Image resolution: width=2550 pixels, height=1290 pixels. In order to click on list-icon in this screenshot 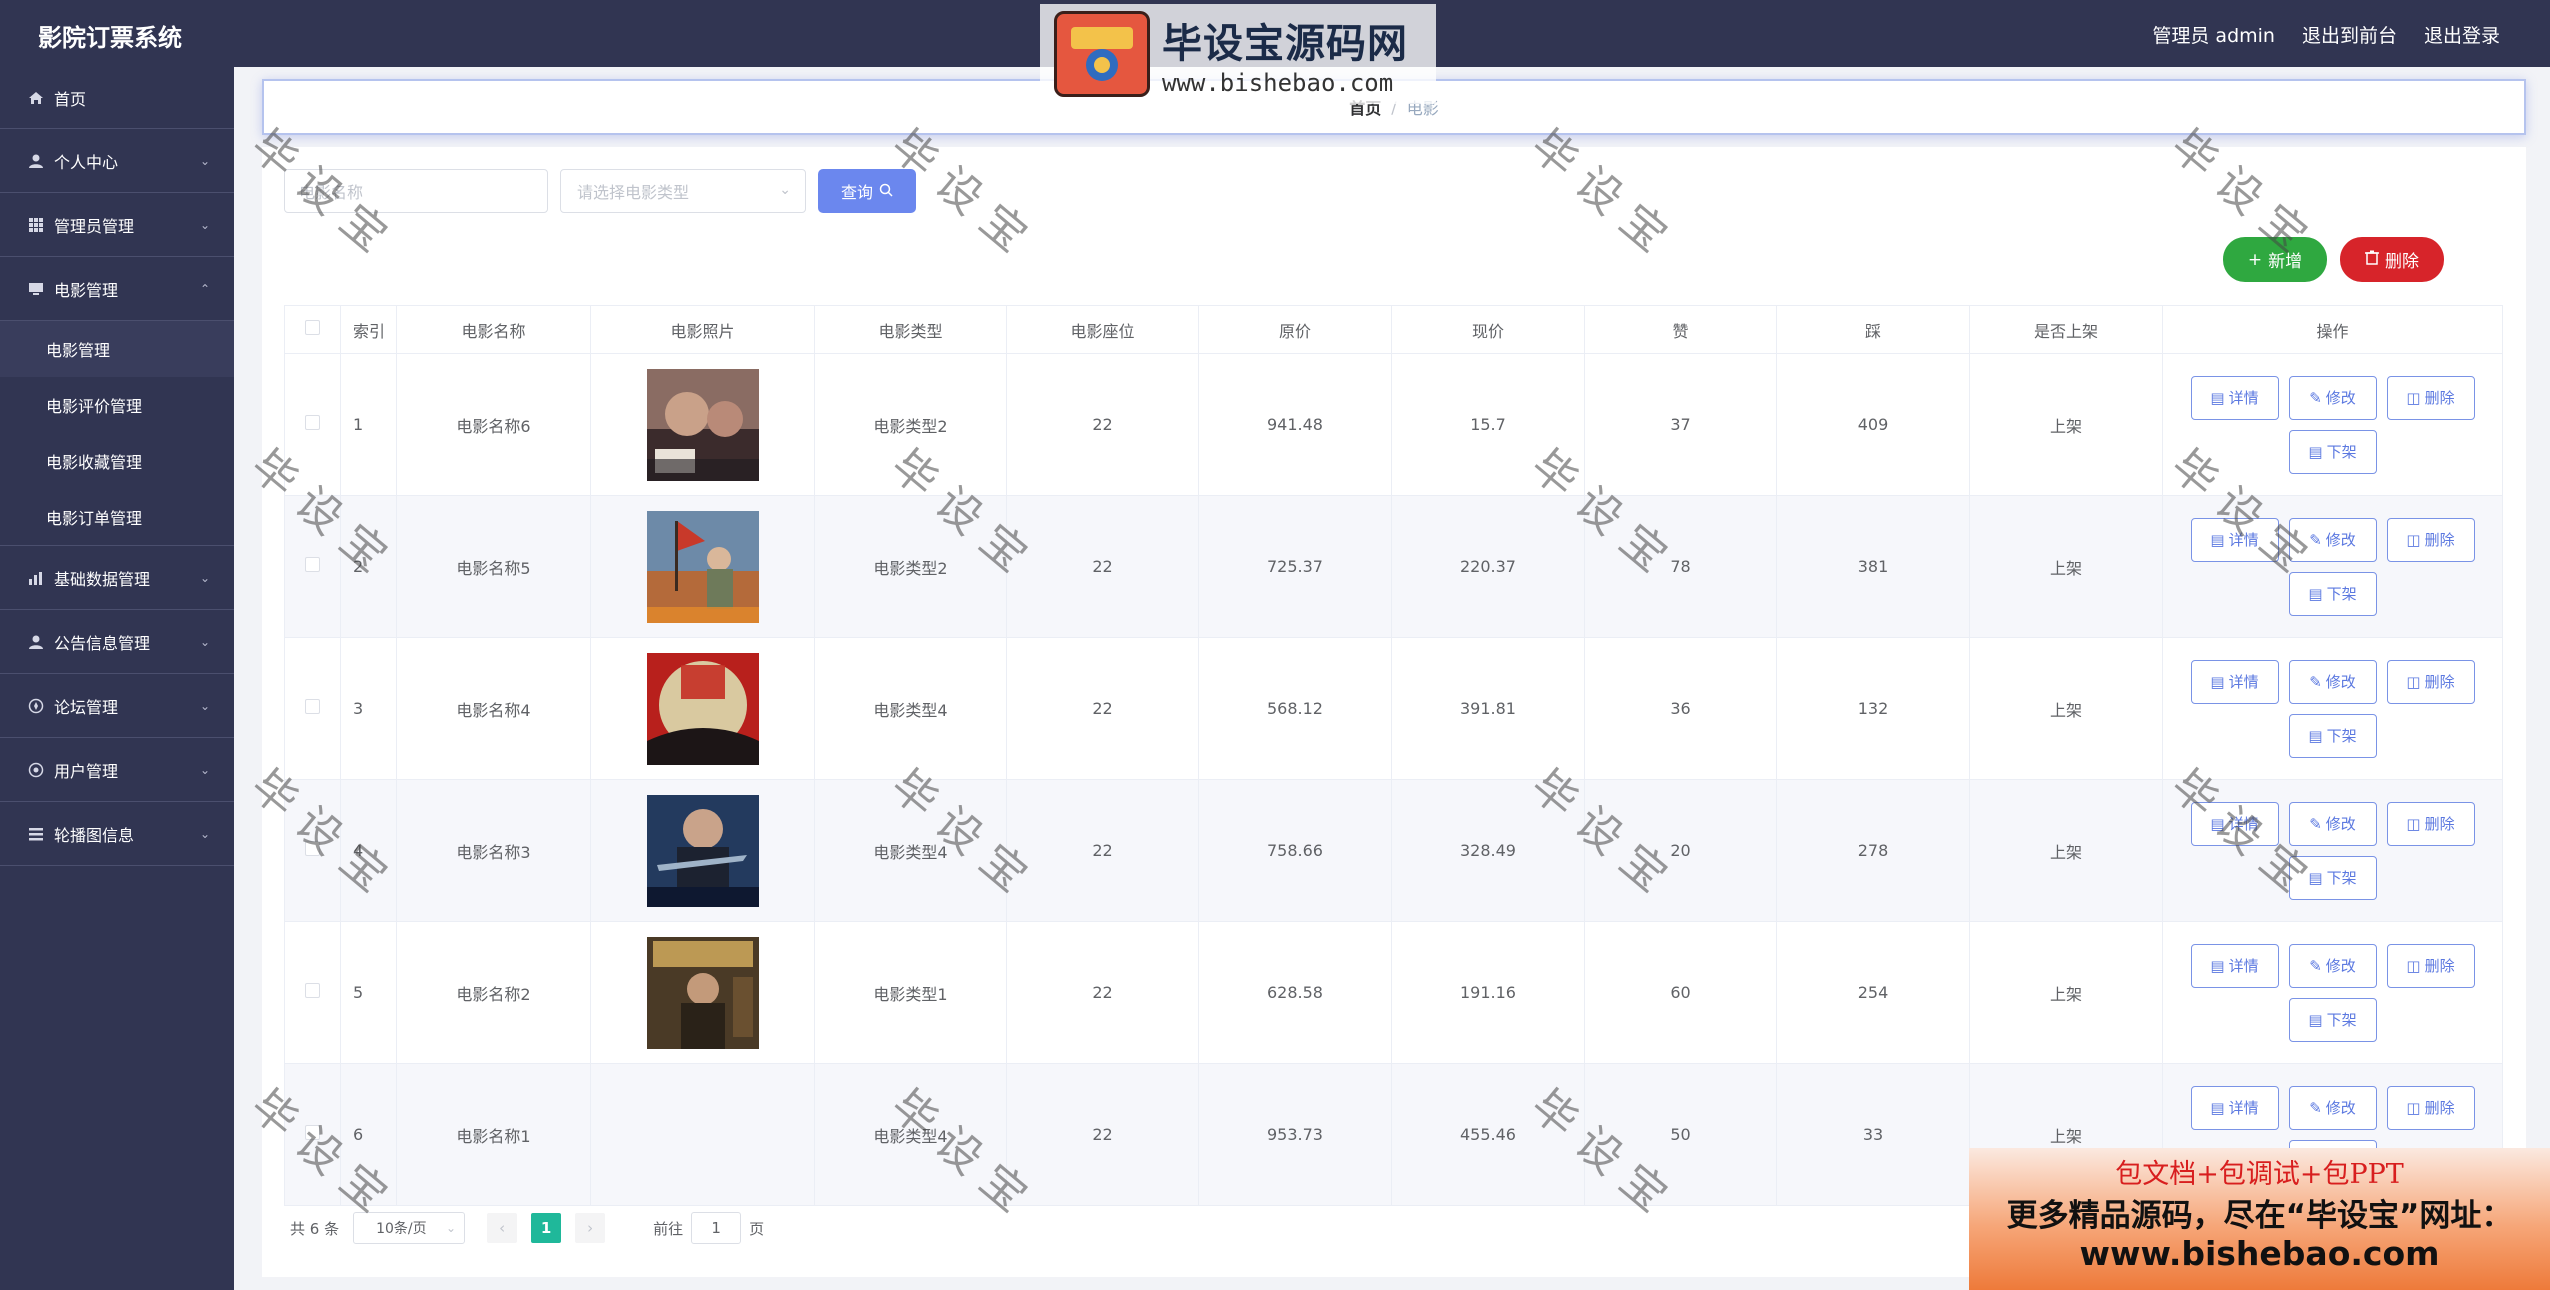, I will do `click(36, 834)`.